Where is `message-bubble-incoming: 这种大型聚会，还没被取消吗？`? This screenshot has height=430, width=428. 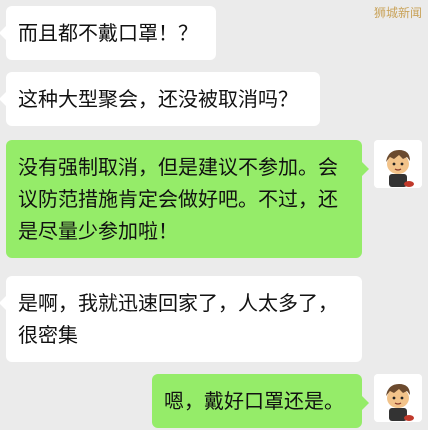 message-bubble-incoming: 这种大型聚会，还没被取消吗？ is located at coordinates (160, 99).